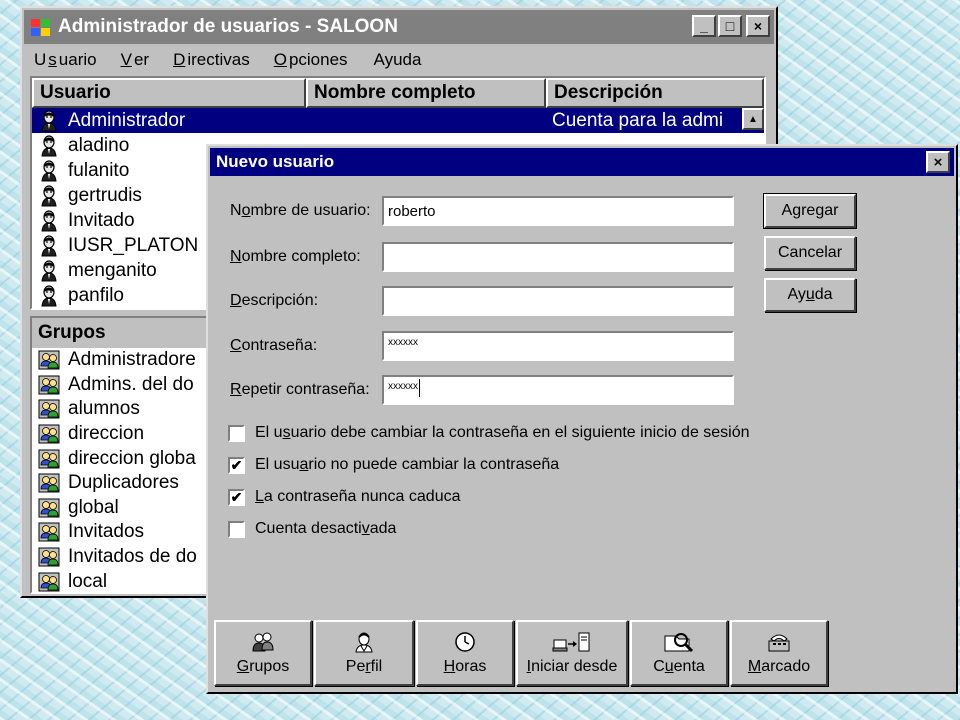  What do you see at coordinates (169, 93) in the screenshot?
I see `column-header-user: Usuario` at bounding box center [169, 93].